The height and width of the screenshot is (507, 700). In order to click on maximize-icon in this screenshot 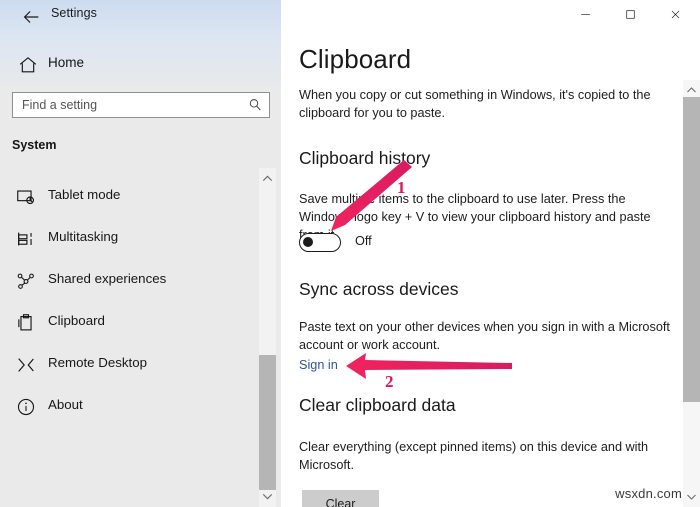, I will do `click(630, 14)`.